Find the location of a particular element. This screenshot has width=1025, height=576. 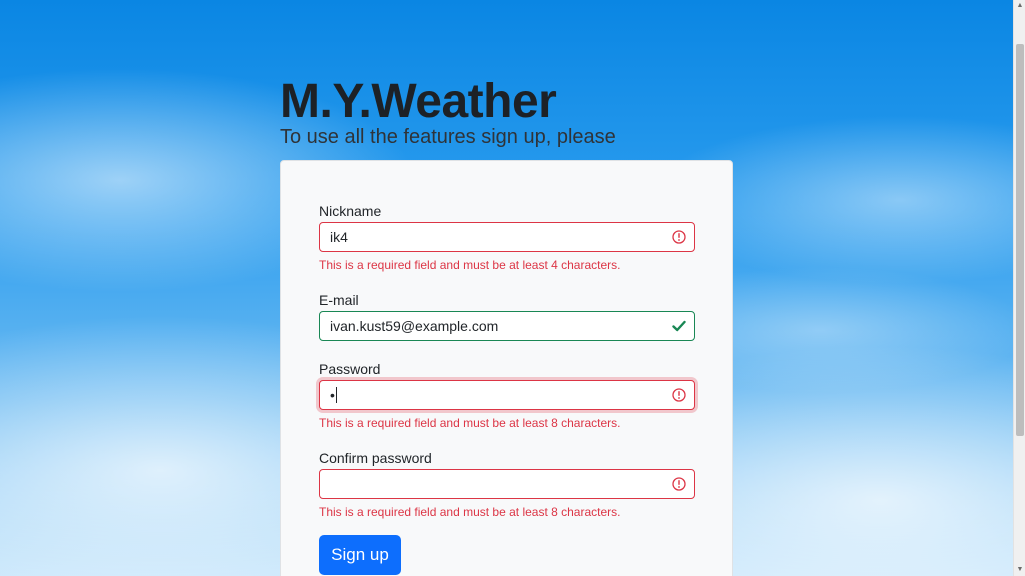

scroll-up-arrow-icon: ▲ is located at coordinates (1019, 6).